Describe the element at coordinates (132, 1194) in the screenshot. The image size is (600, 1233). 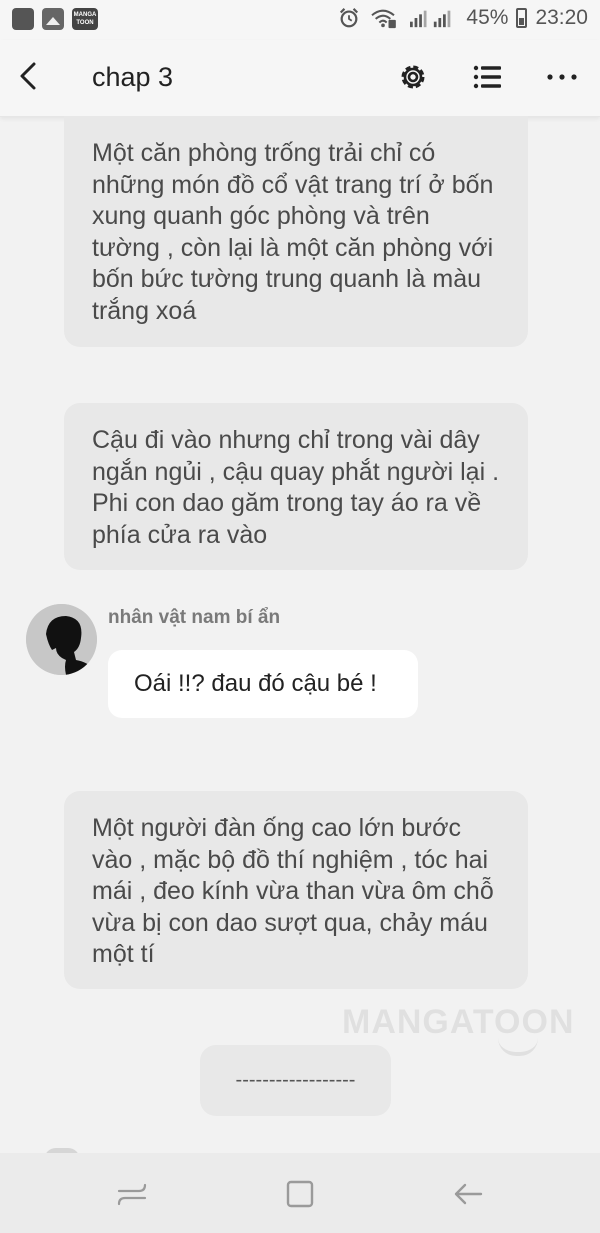
I see `recent-apps-icon` at that location.